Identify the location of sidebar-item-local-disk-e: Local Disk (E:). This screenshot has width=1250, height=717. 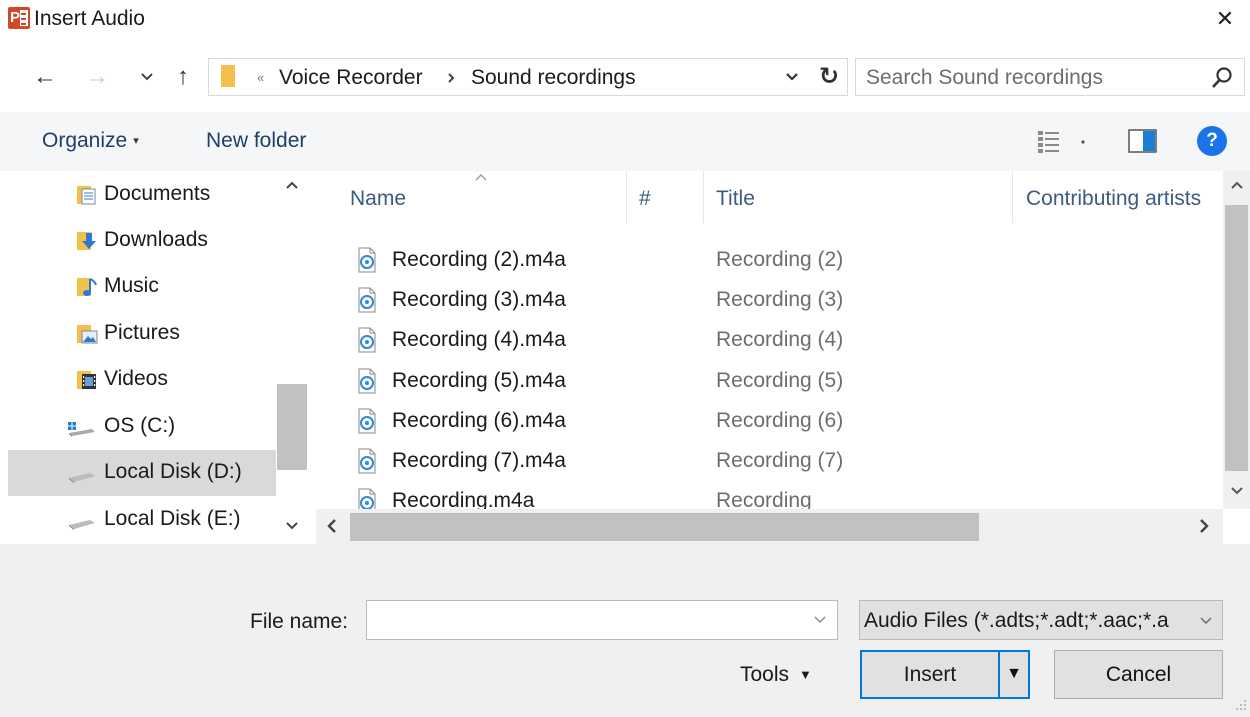
(142, 520).